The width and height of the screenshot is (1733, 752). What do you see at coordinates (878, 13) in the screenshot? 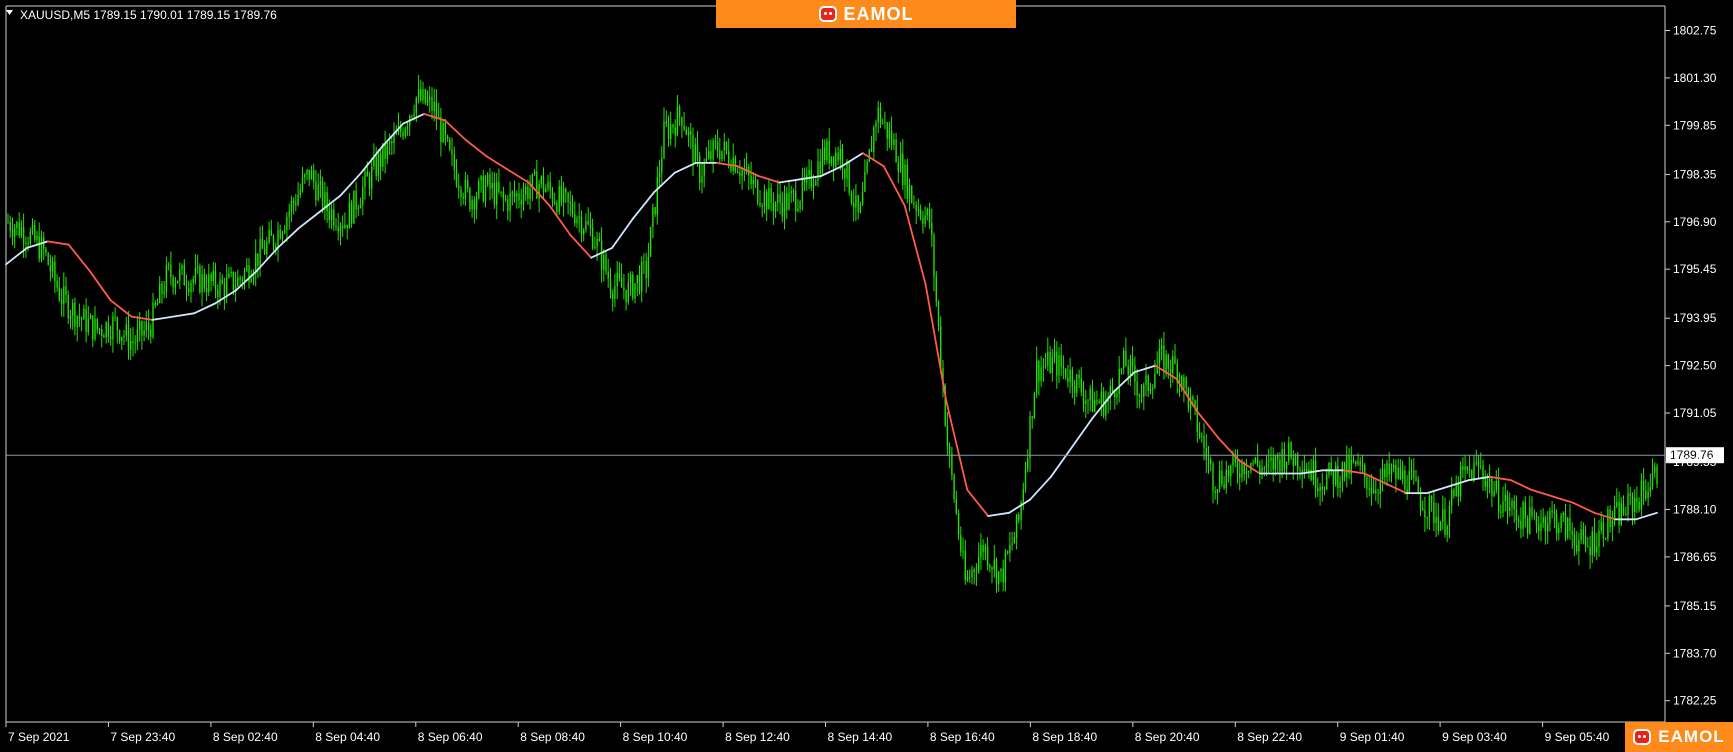
I see `banner-text: EAMOL` at bounding box center [878, 13].